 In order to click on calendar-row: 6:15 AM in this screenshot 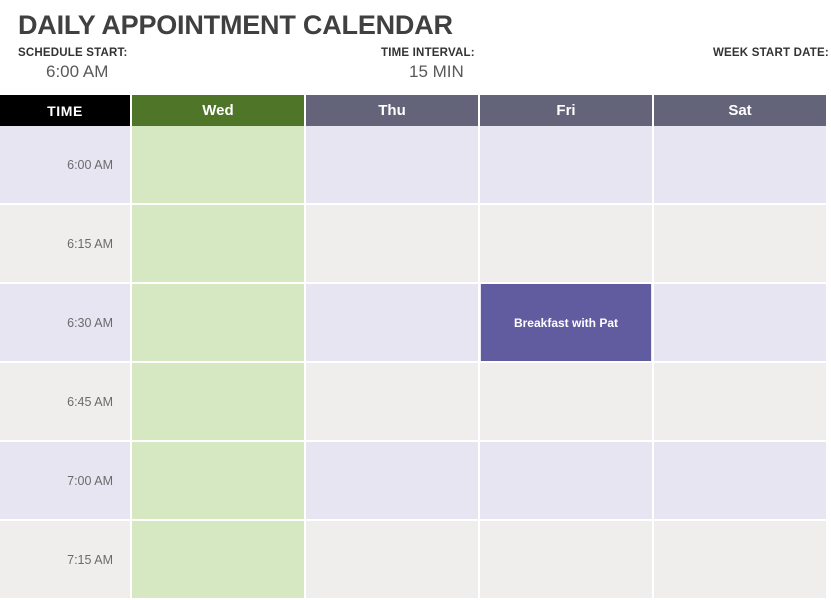, I will do `click(415, 244)`.